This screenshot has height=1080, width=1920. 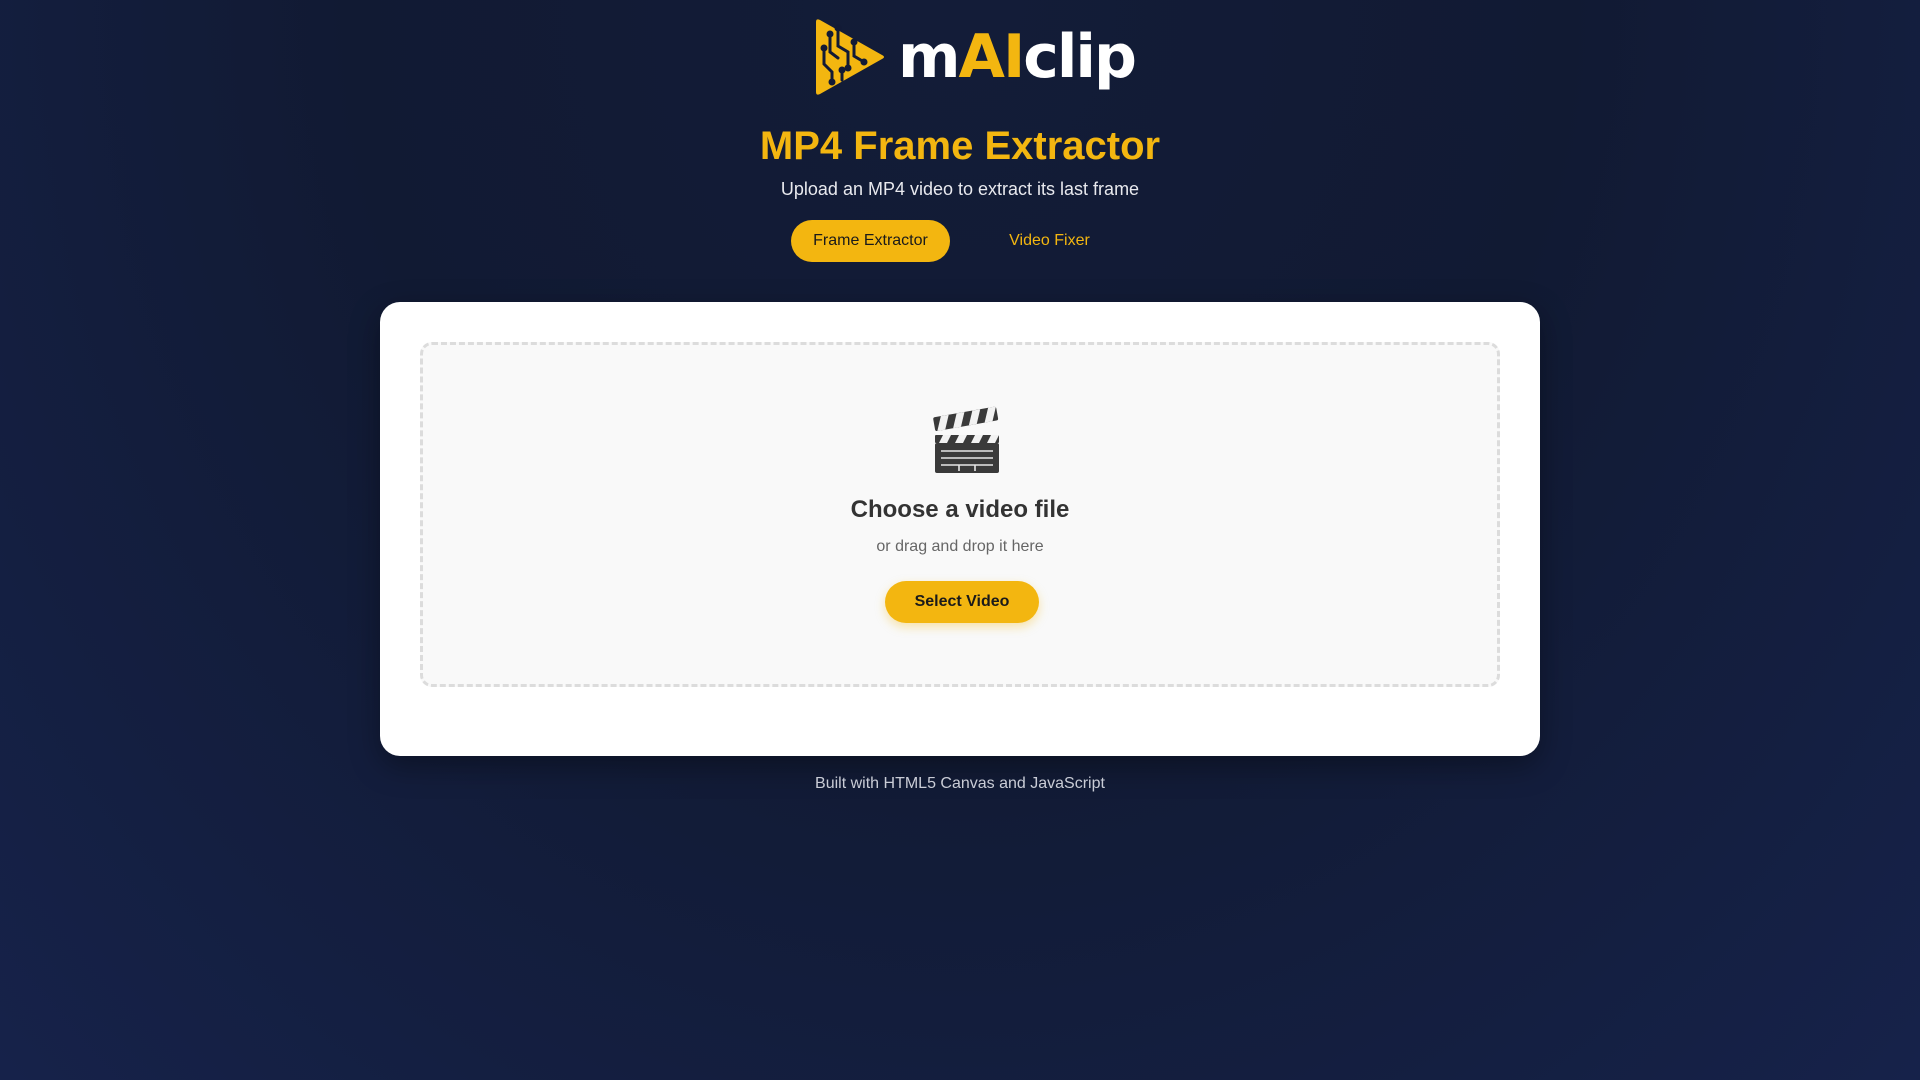 What do you see at coordinates (960, 241) in the screenshot?
I see `tool-tabs: Frame Extractor Video Fixer` at bounding box center [960, 241].